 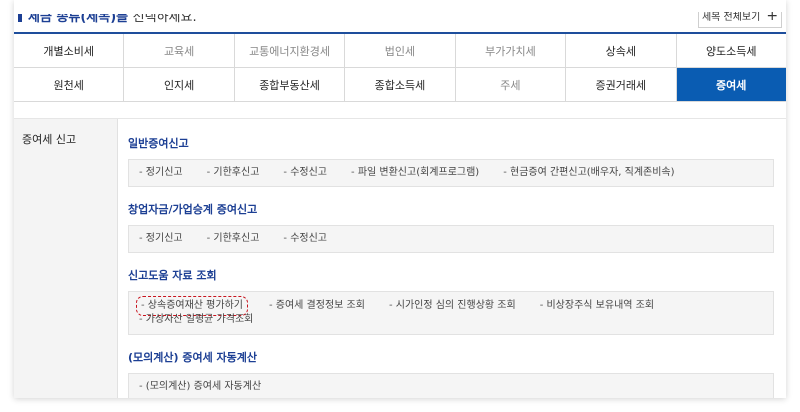 I want to click on tab-education-tax: 교육세, so click(x=179, y=50).